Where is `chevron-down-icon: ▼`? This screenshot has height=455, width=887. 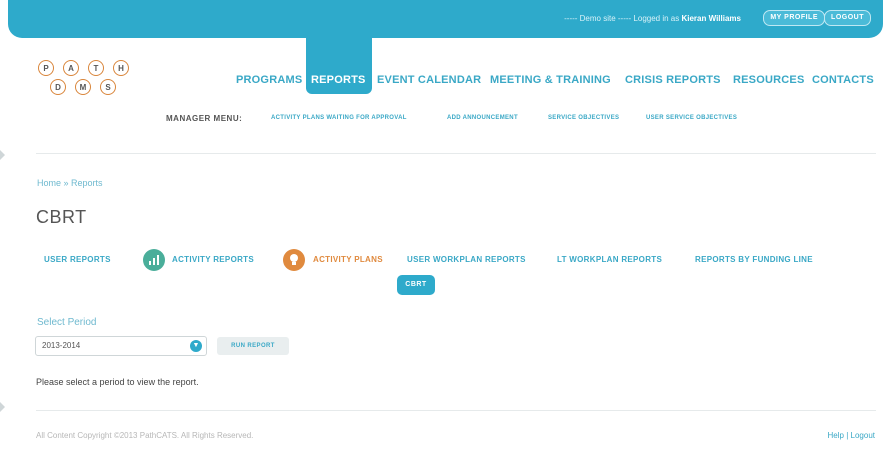
chevron-down-icon: ▼ is located at coordinates (196, 346).